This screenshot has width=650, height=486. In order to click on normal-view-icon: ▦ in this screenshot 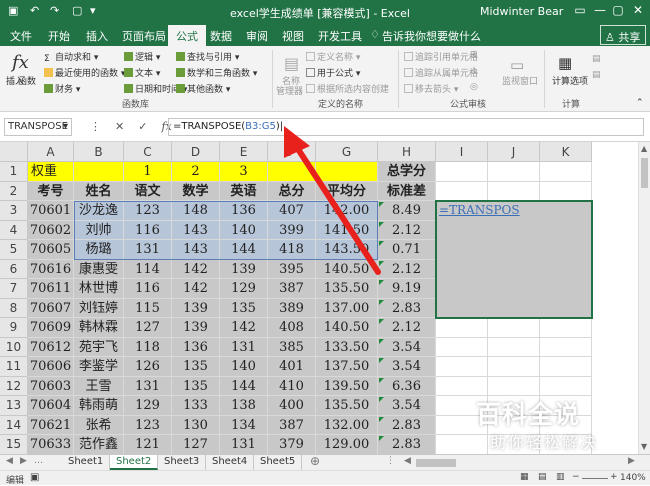, I will do `click(524, 477)`.